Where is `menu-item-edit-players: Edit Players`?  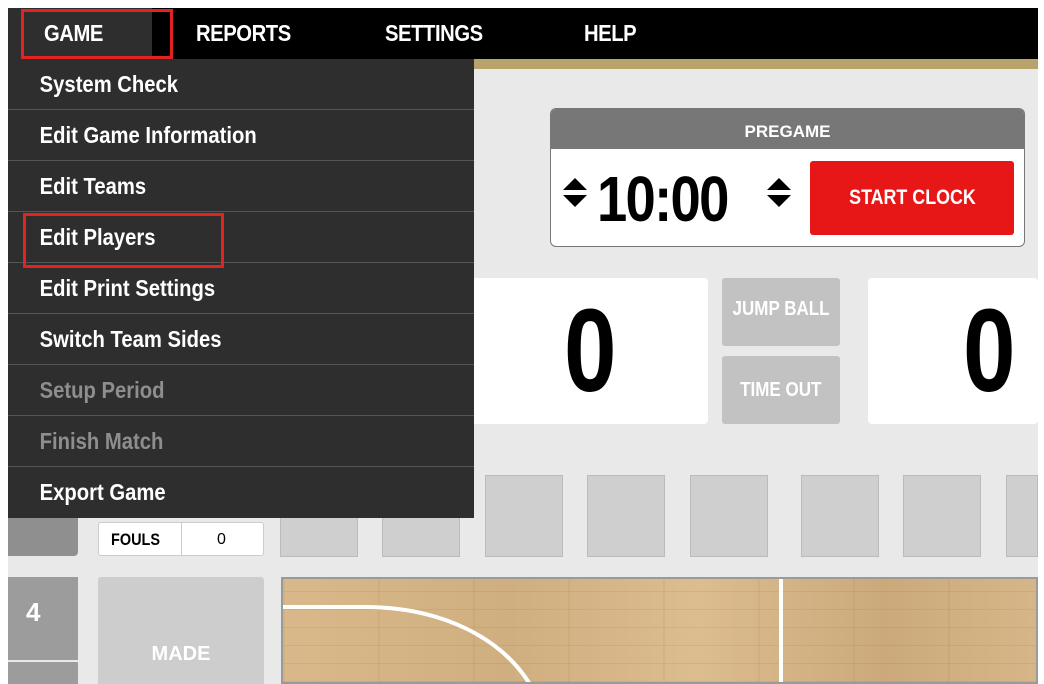
menu-item-edit-players: Edit Players is located at coordinates (241, 237).